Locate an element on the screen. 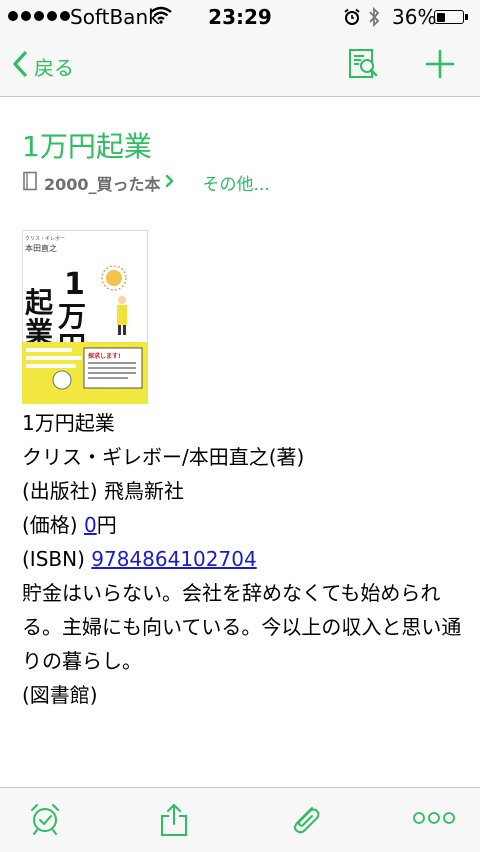 The width and height of the screenshot is (480, 852). cover-char-2: 万 is located at coordinates (72, 316).